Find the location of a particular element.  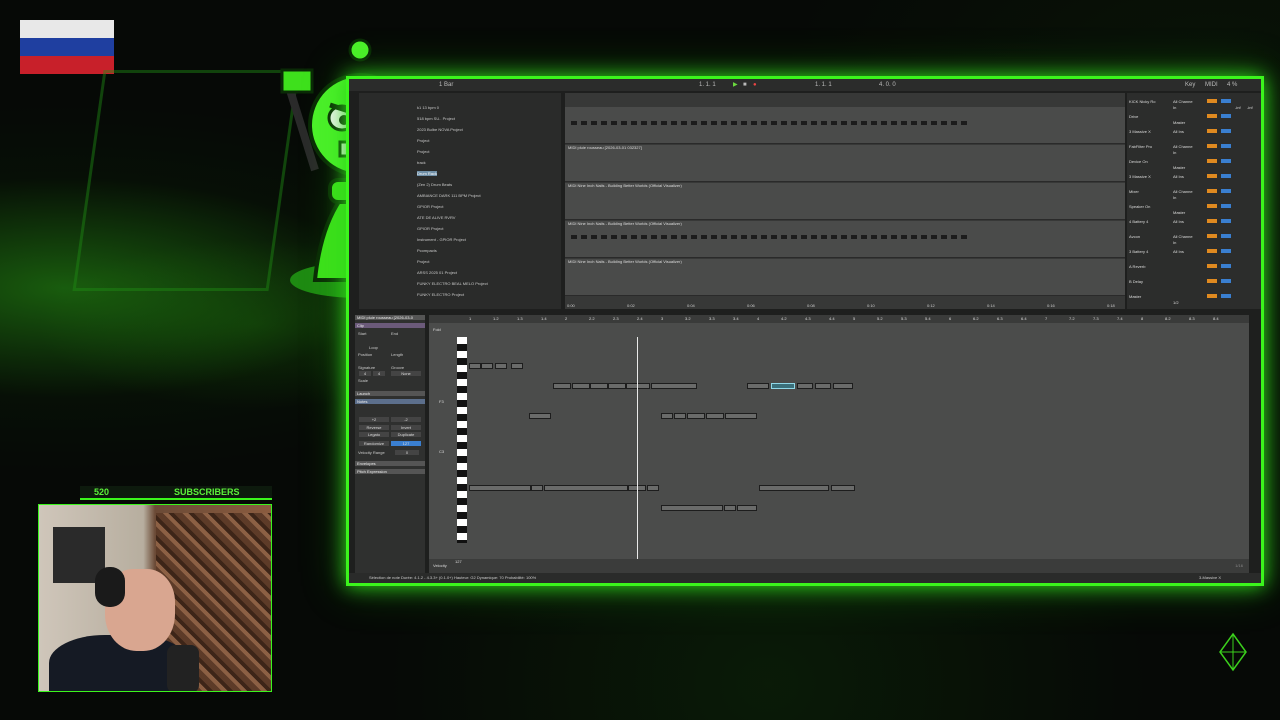

browser-item: ARSS 2025 01 Project is located at coordinates (437, 272).